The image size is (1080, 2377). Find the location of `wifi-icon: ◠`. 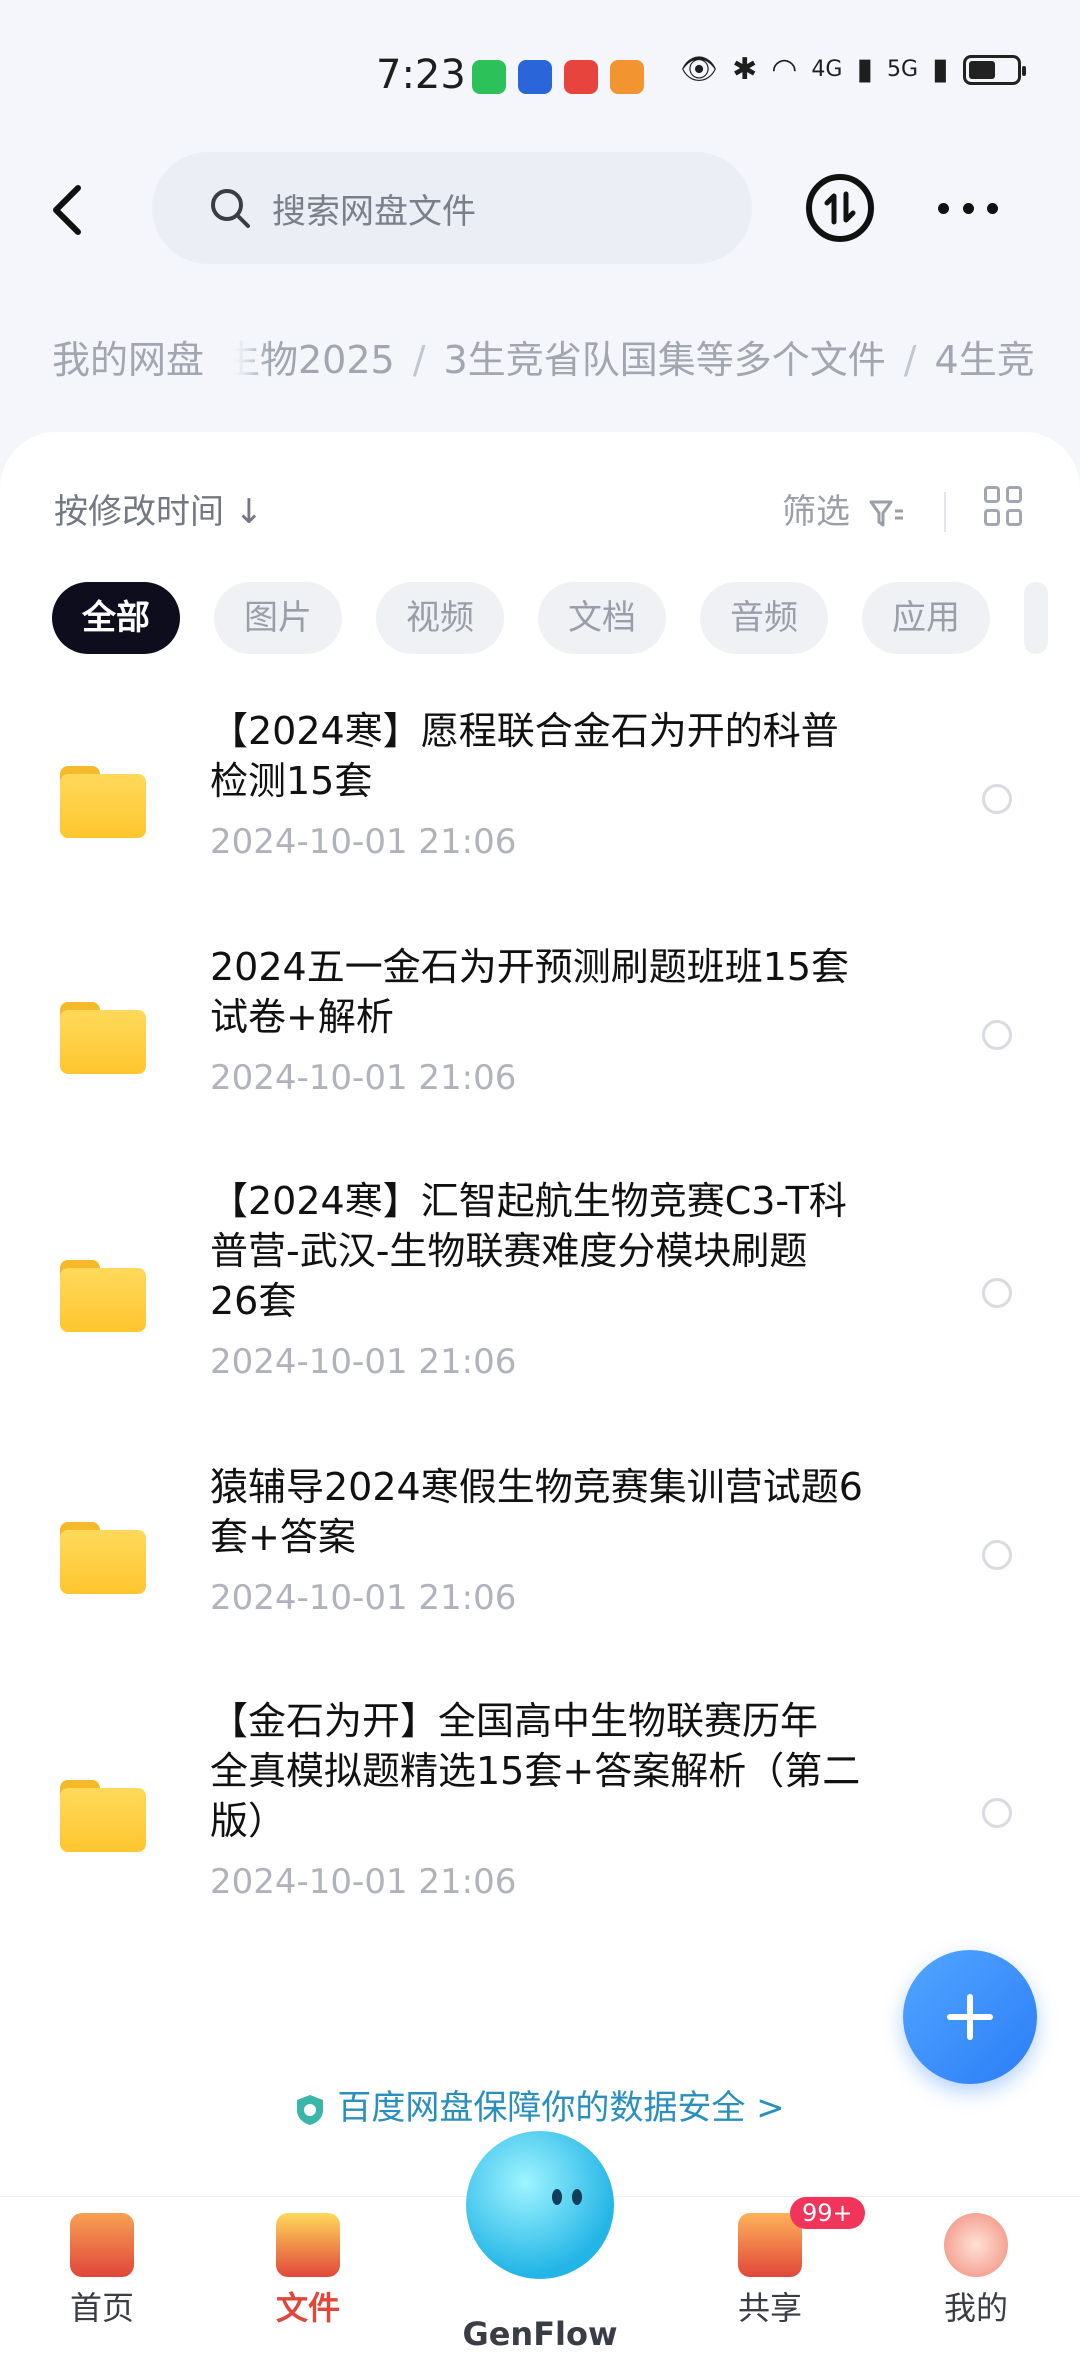

wifi-icon: ◠ is located at coordinates (784, 69).